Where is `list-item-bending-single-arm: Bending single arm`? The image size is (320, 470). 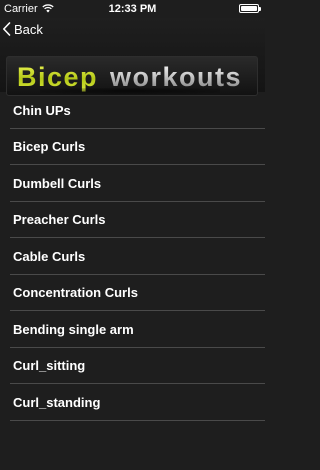 list-item-bending-single-arm: Bending single arm is located at coordinates (132, 329).